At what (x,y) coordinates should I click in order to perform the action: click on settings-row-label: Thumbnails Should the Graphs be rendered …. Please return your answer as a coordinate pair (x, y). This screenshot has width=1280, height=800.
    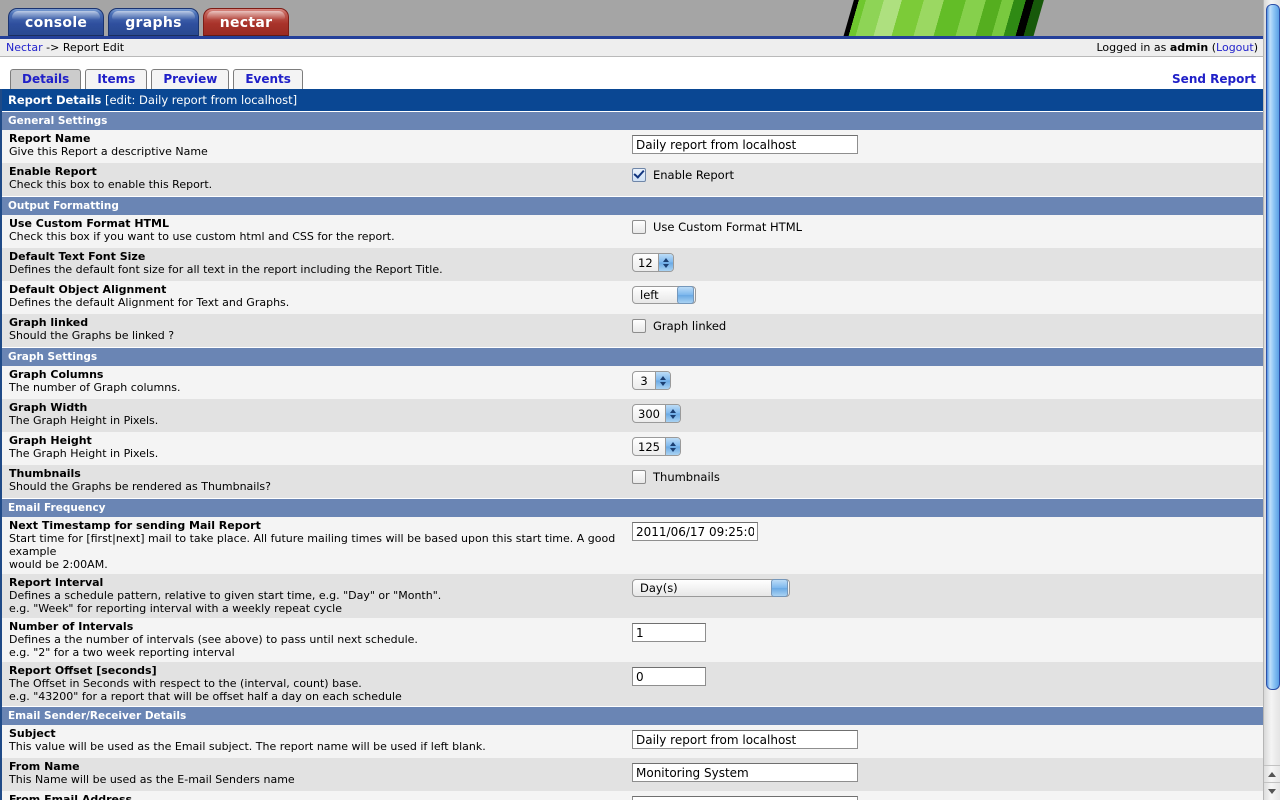
    Looking at the image, I should click on (317, 480).